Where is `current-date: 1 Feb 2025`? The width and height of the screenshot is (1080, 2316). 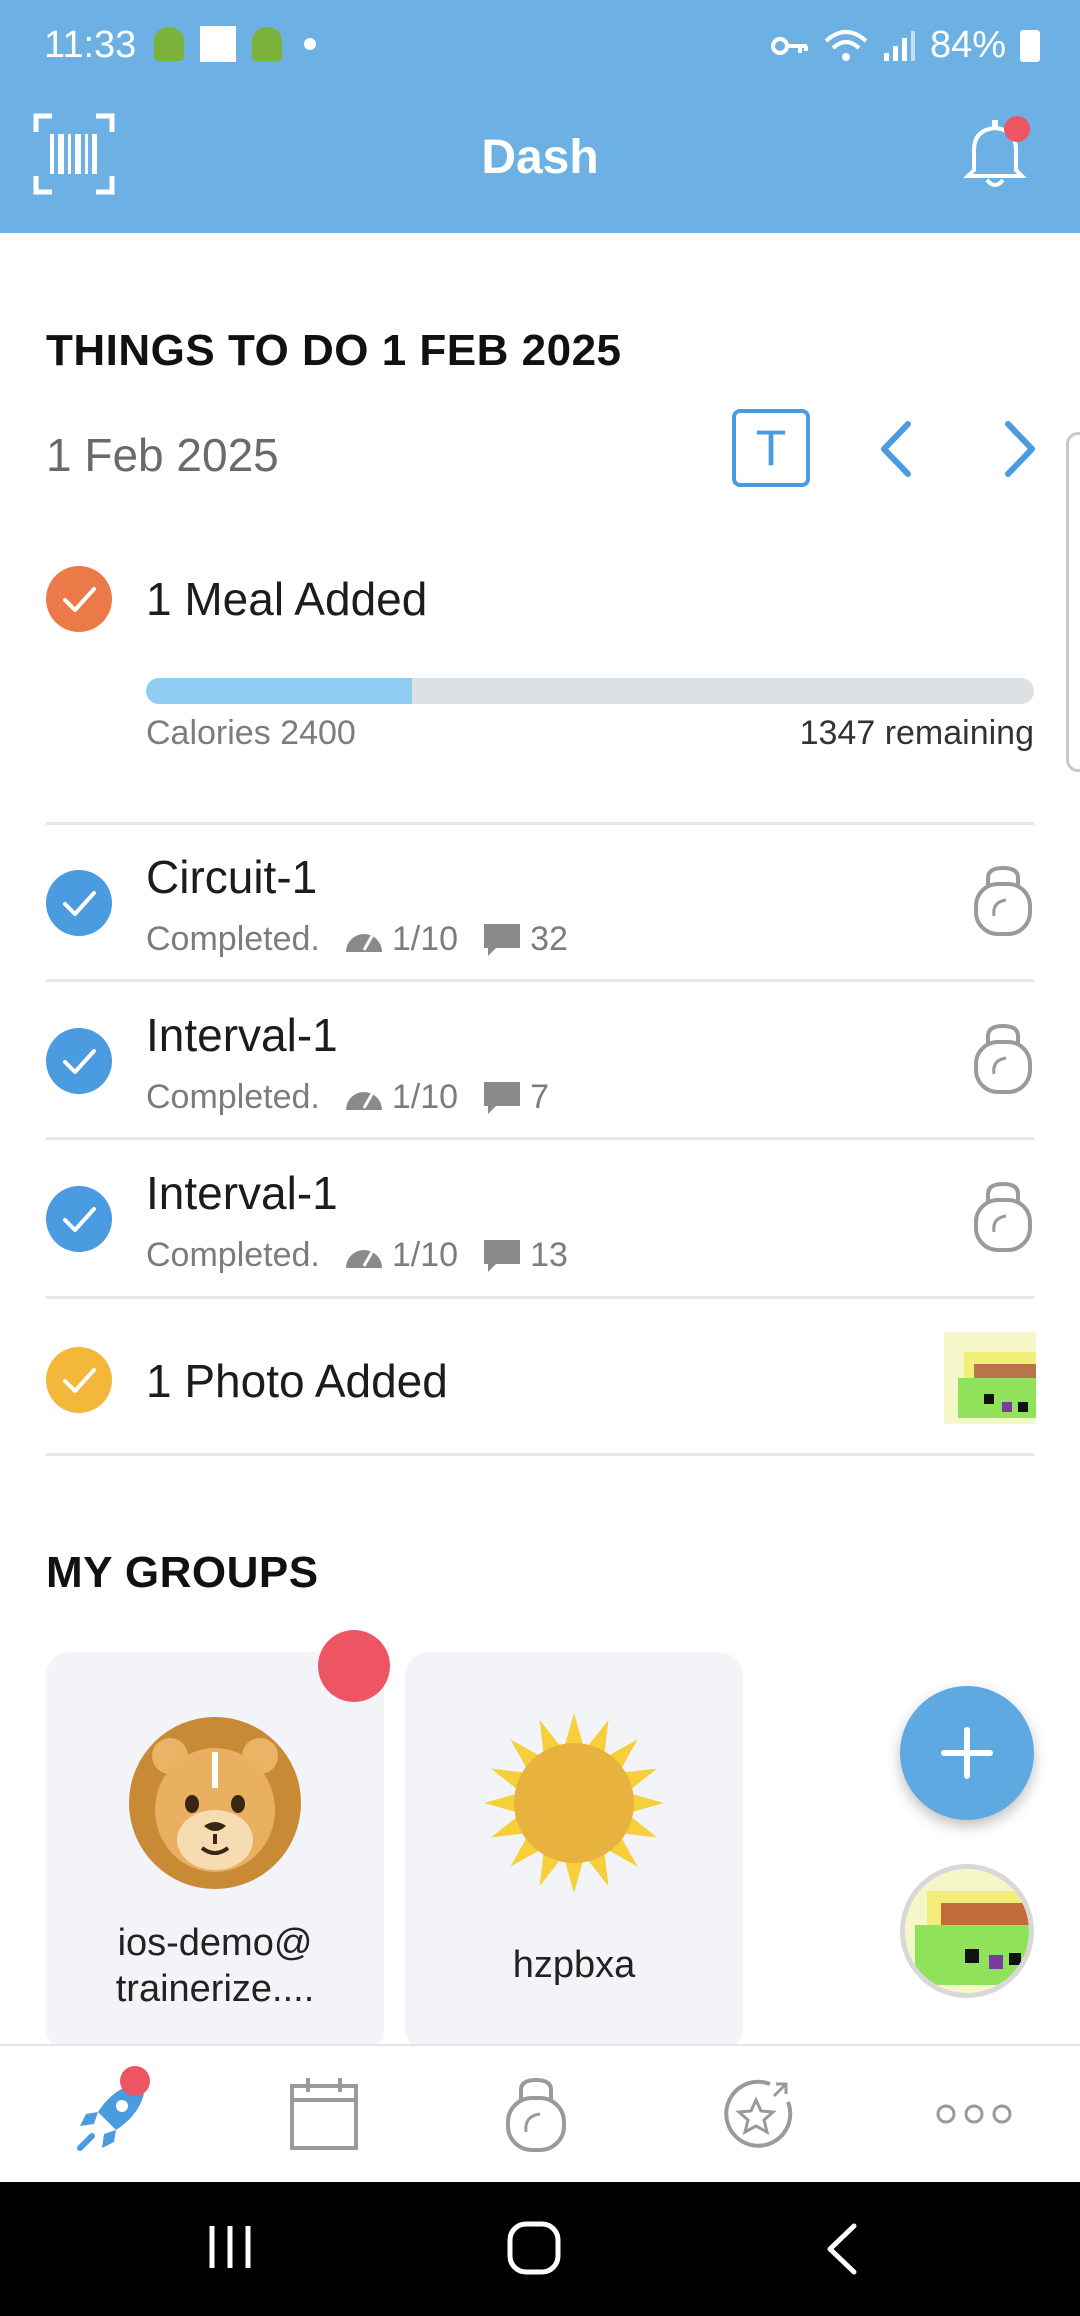
current-date: 1 Feb 2025 is located at coordinates (162, 455).